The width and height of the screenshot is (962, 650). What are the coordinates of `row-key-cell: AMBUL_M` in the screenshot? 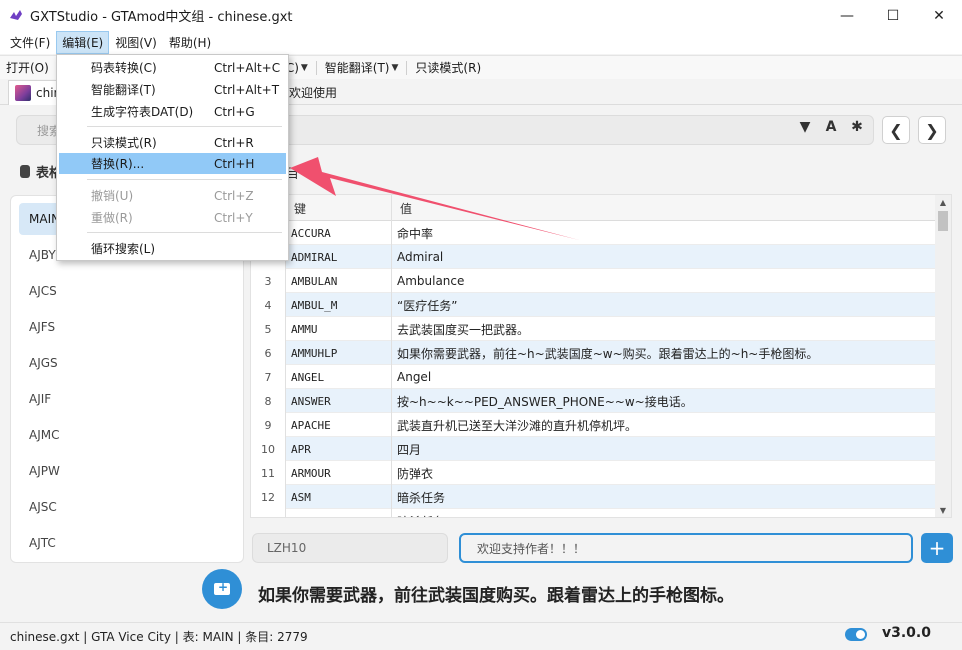 It's located at (338, 305).